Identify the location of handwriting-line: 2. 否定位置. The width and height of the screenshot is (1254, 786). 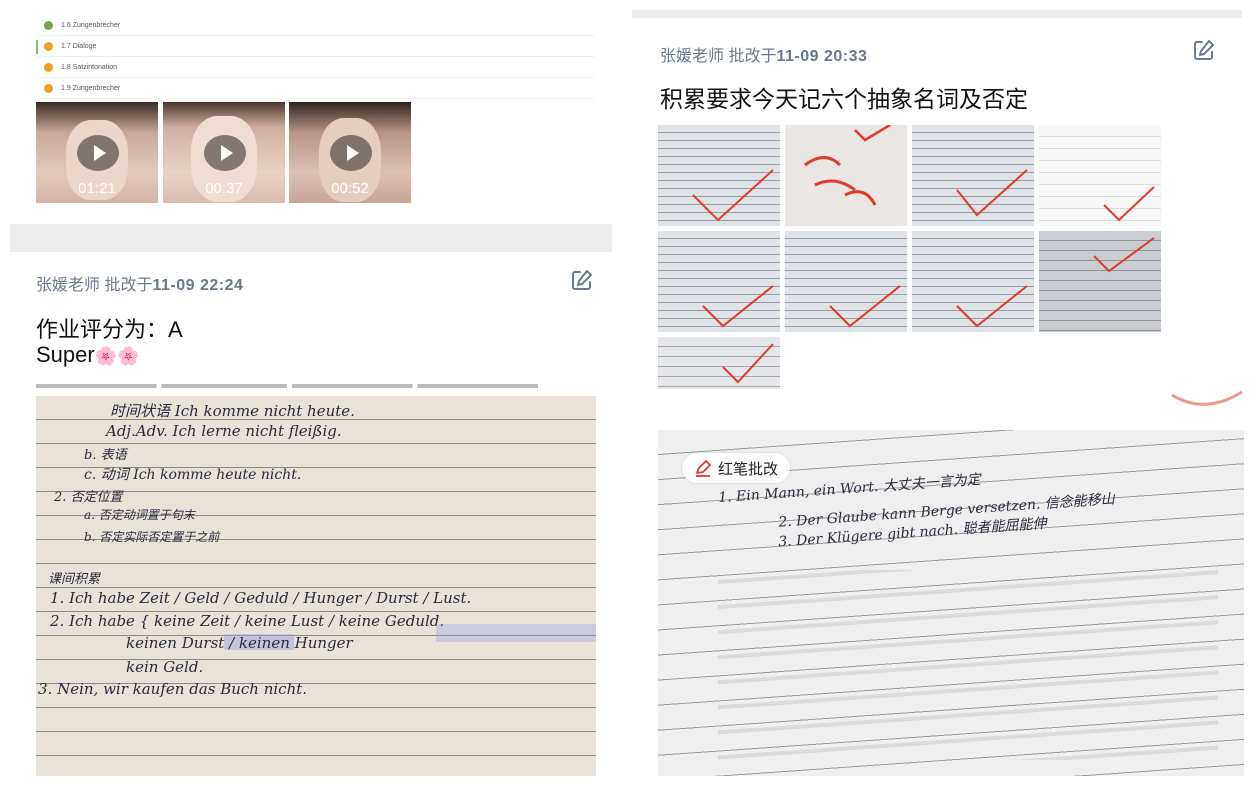
(88, 497).